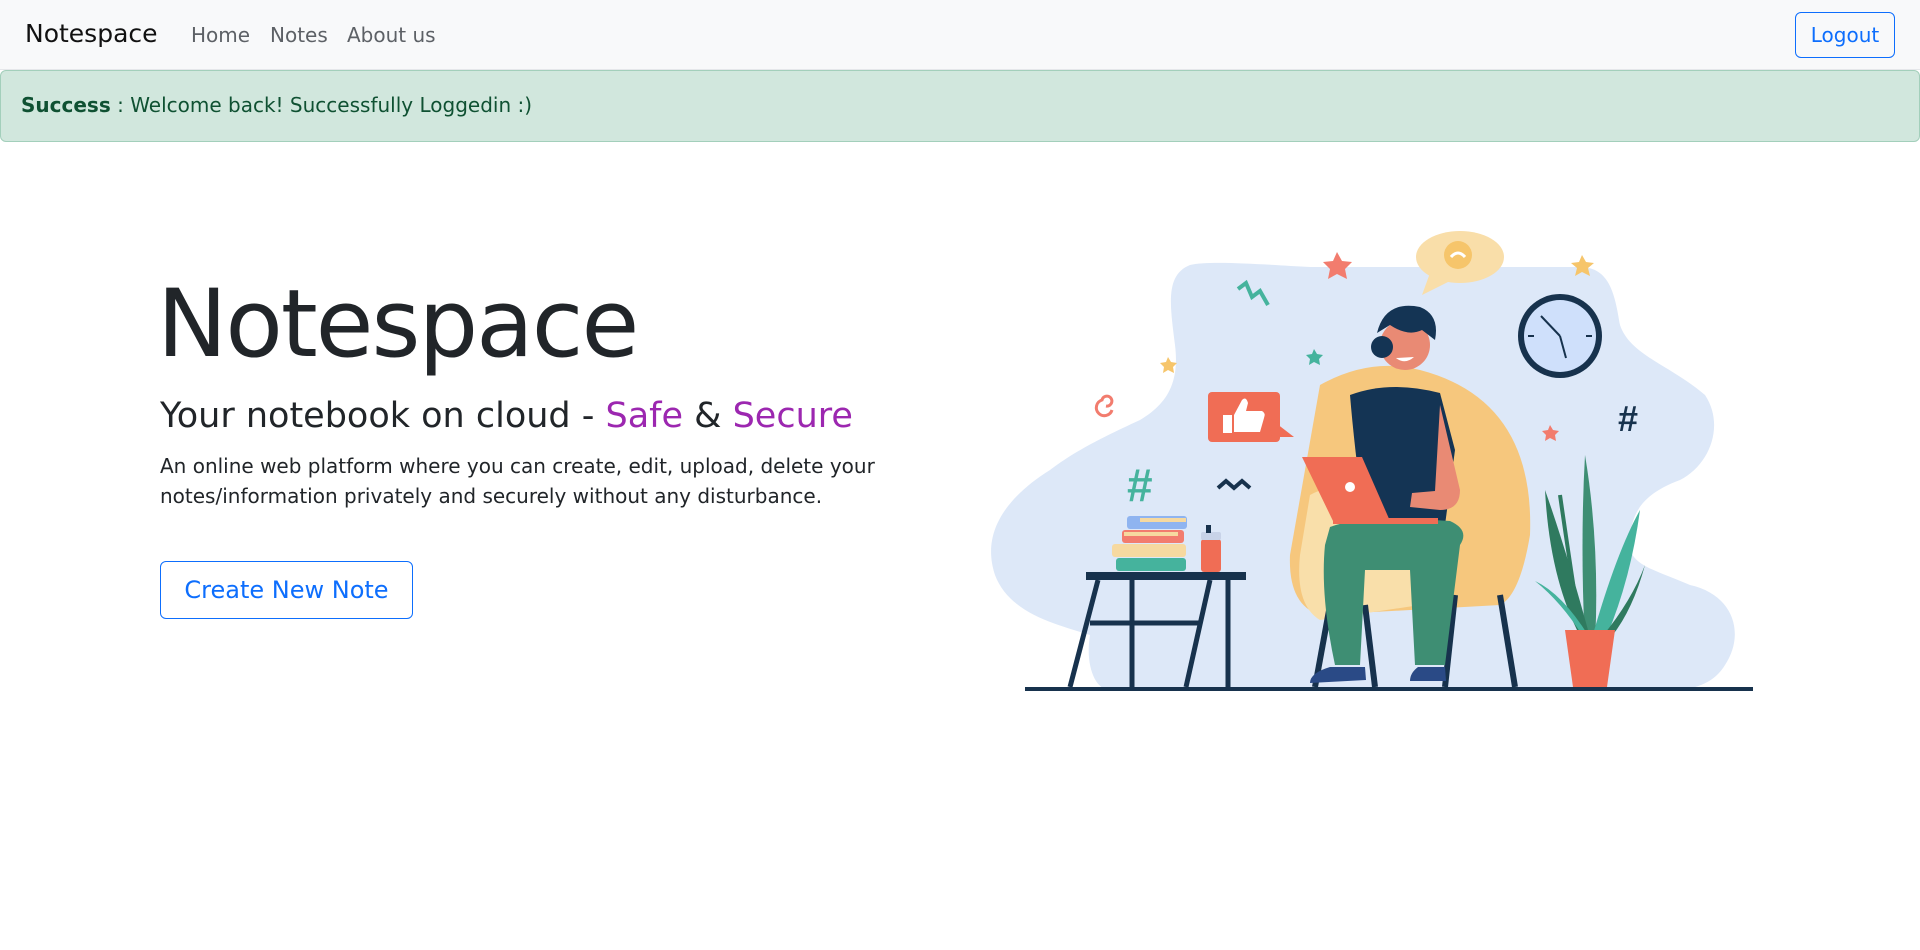 Image resolution: width=1920 pixels, height=950 pixels. I want to click on hero-subtitle: Your notebook on cloud - Safe & Secure, so click(506, 416).